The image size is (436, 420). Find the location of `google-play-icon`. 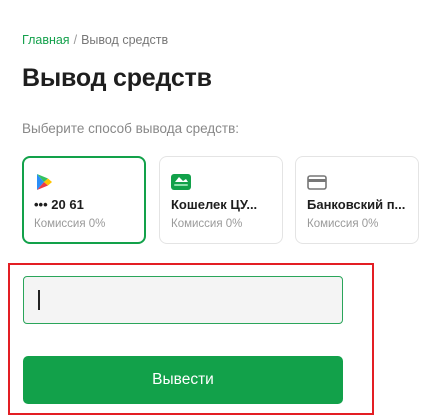

google-play-icon is located at coordinates (44, 182).